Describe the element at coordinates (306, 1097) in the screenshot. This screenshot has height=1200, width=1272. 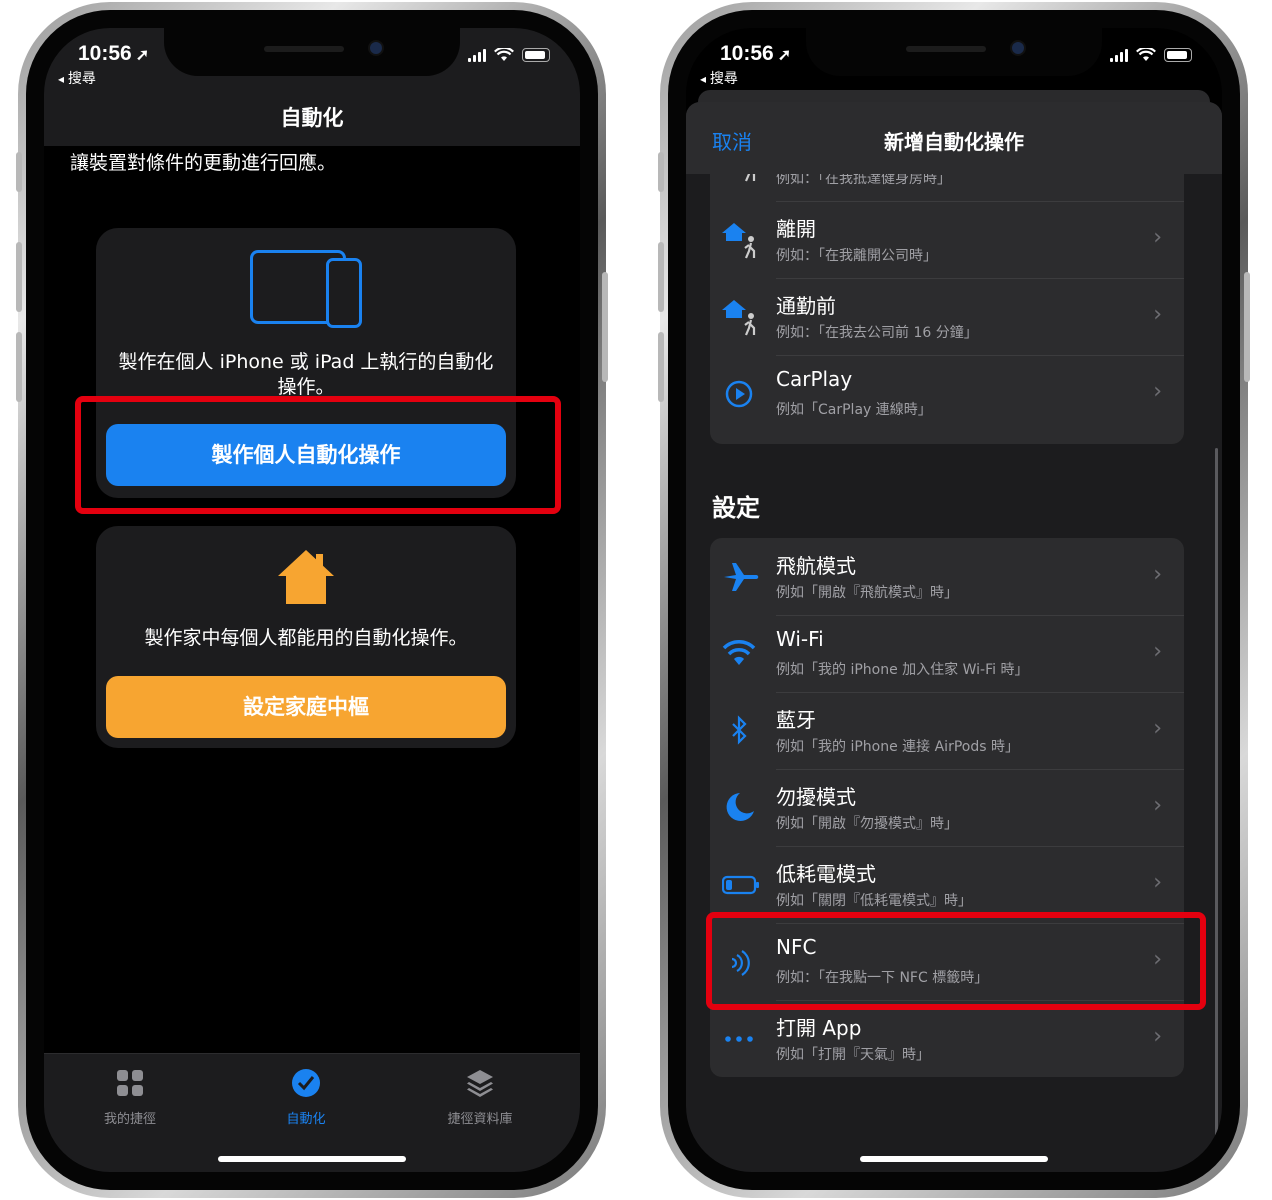
I see `tab-automation: 自動化` at that location.